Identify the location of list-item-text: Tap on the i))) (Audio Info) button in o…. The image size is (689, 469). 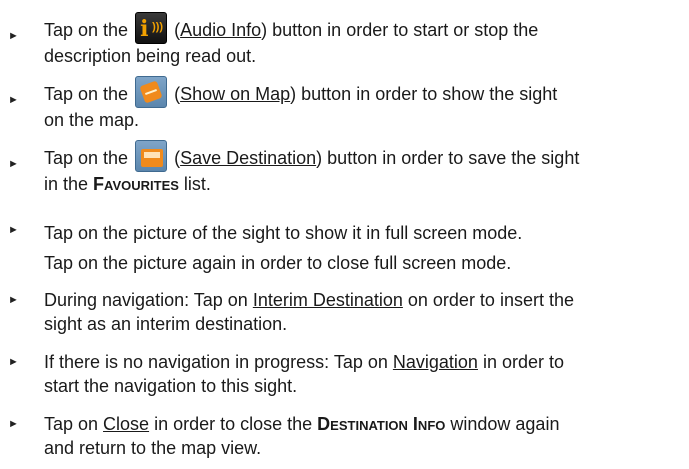
(359, 40).